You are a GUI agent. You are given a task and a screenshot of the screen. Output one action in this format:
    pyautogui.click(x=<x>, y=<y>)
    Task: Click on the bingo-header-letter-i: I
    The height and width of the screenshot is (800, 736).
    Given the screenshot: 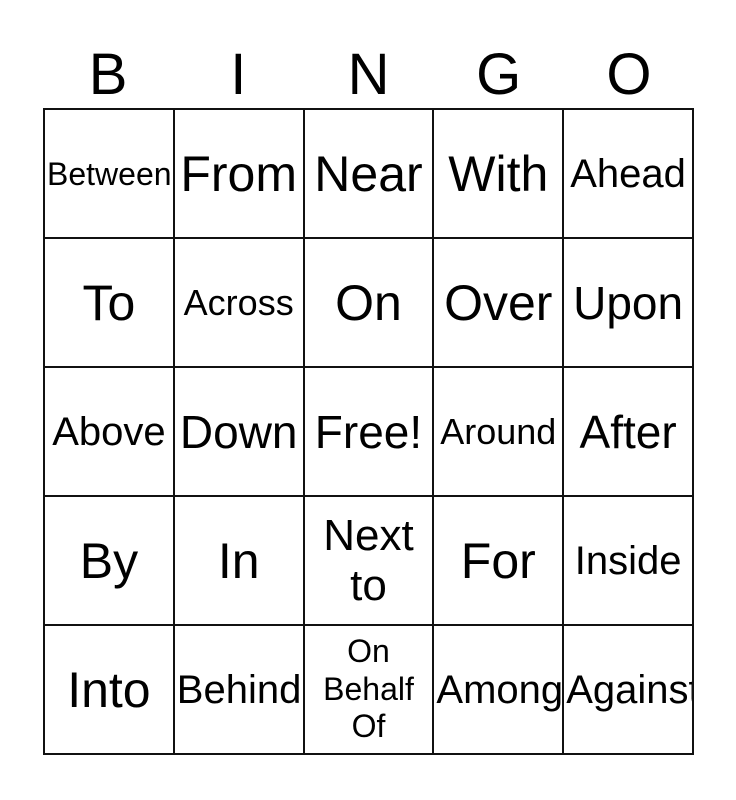 What is the action you would take?
    pyautogui.click(x=238, y=74)
    